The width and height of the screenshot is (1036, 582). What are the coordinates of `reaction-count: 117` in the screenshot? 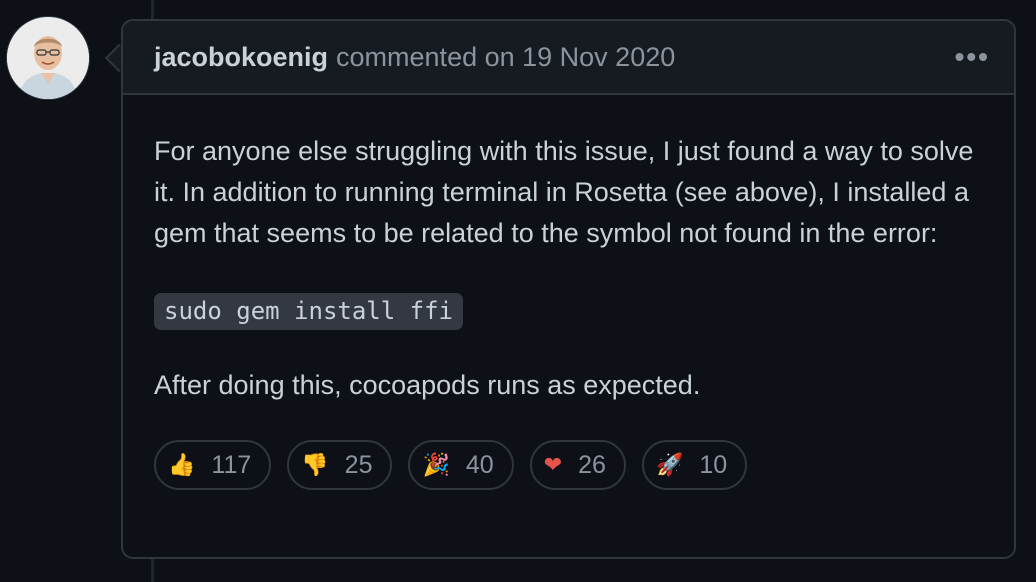 It's located at (231, 464).